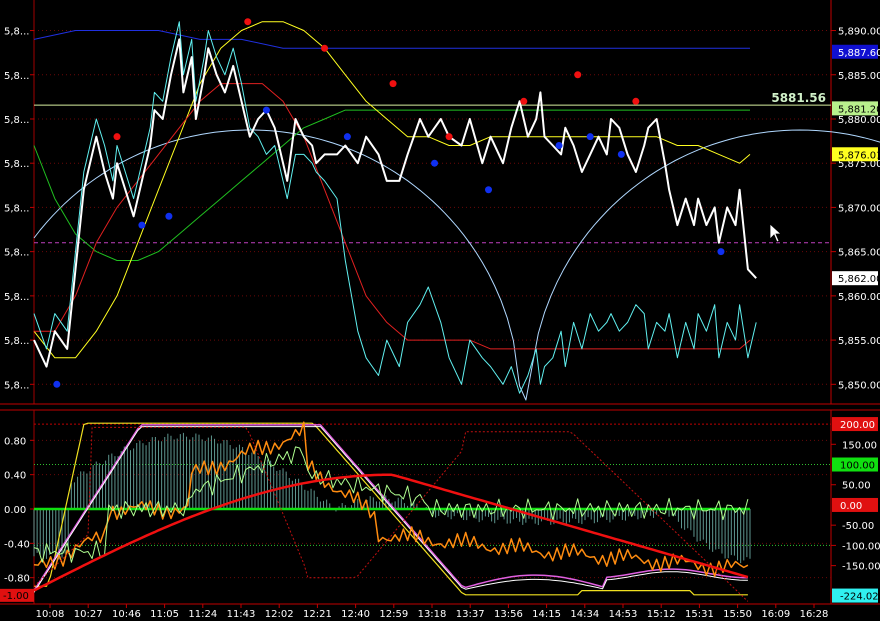 The height and width of the screenshot is (621, 880). What do you see at coordinates (861, 567) in the screenshot?
I see `osc-right-tick-label: -150.00` at bounding box center [861, 567].